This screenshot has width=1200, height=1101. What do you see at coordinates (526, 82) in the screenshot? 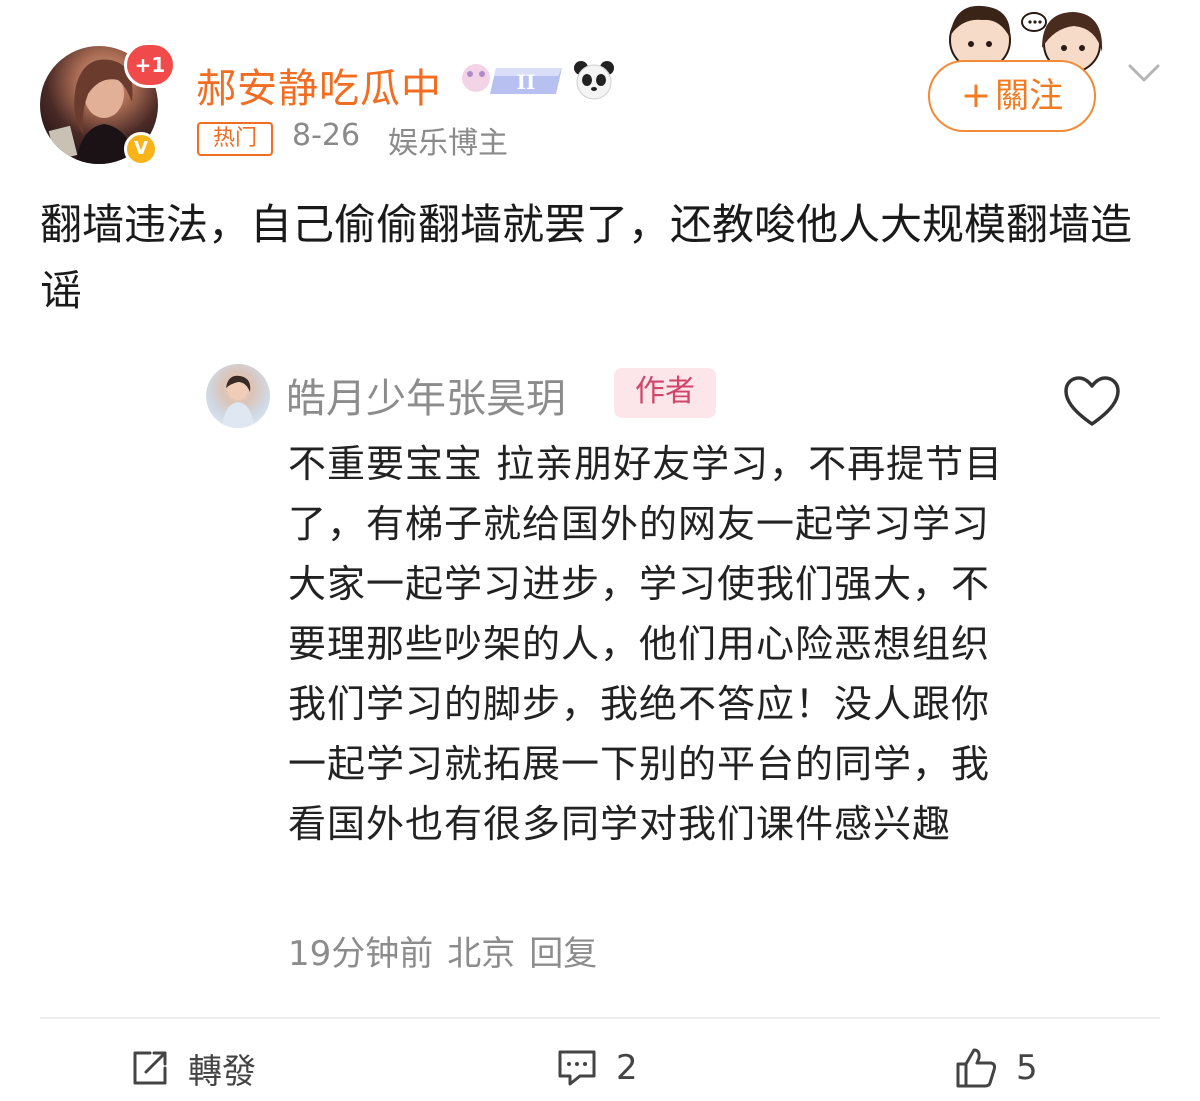
I see `rank-badge-text: II` at bounding box center [526, 82].